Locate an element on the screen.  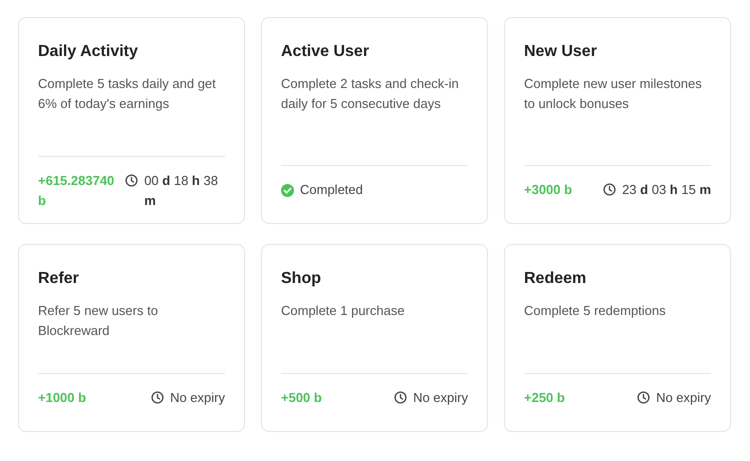
card-title: Redeem is located at coordinates (556, 279).